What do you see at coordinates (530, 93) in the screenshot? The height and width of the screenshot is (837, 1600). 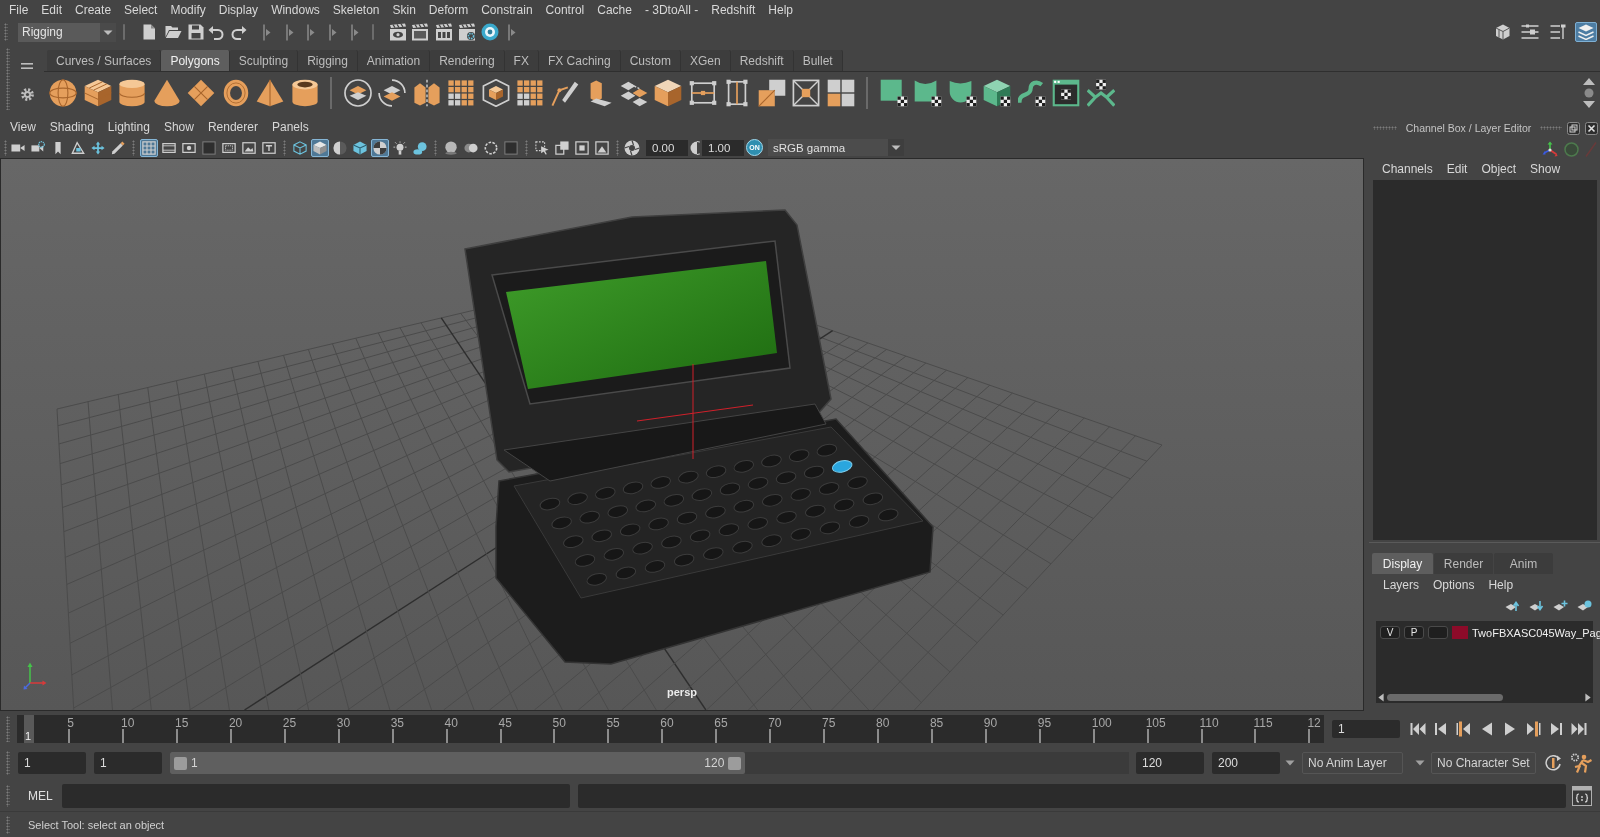 I see `grid-squares-icon` at bounding box center [530, 93].